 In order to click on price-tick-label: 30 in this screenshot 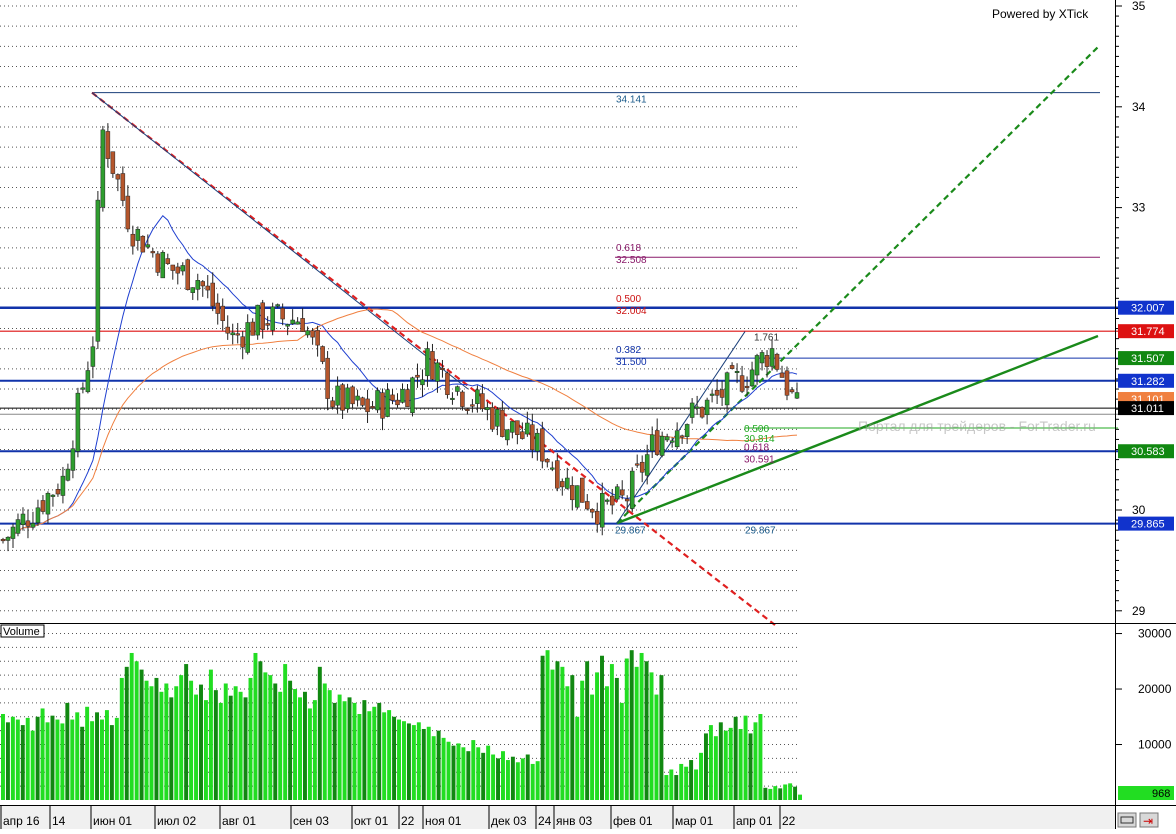, I will do `click(1139, 510)`.